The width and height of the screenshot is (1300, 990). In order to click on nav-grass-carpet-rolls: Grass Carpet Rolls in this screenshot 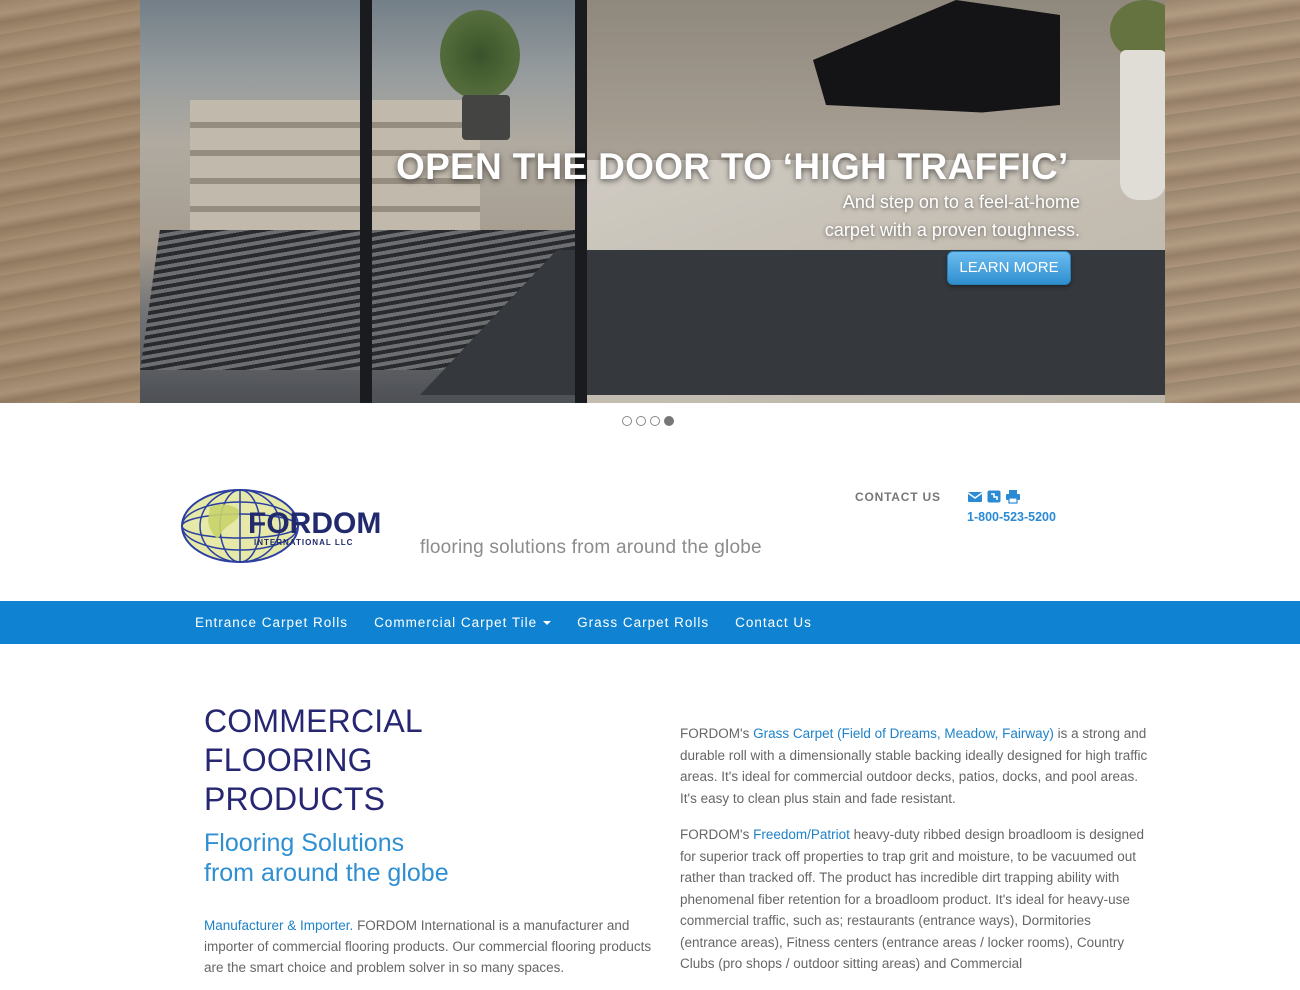, I will do `click(643, 622)`.